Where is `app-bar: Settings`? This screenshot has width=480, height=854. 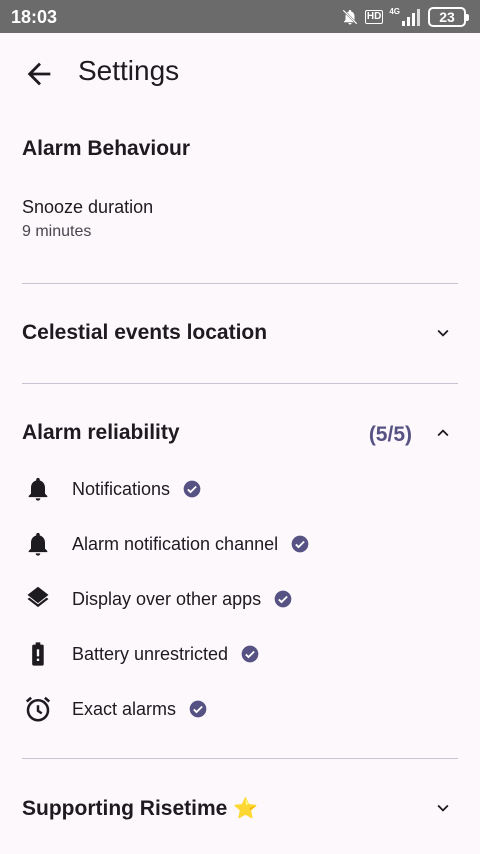
app-bar: Settings is located at coordinates (240, 73).